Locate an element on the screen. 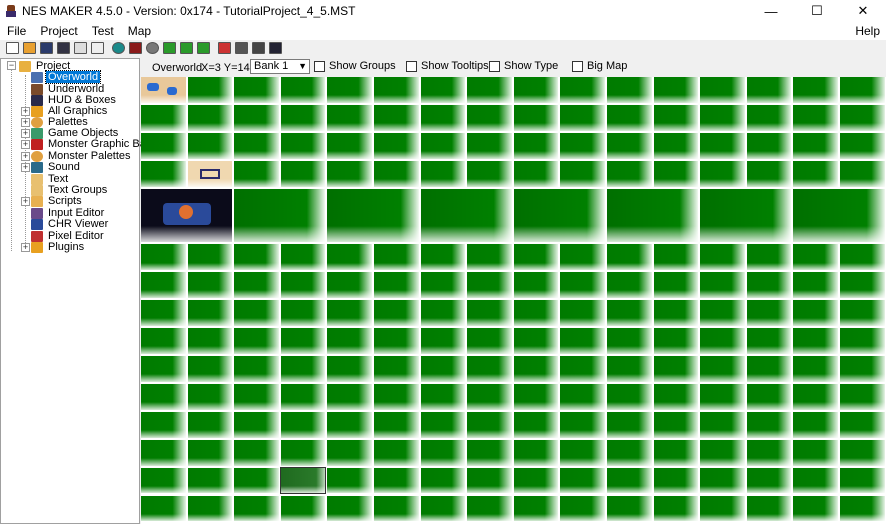  minimize-button: — is located at coordinates (771, 11).